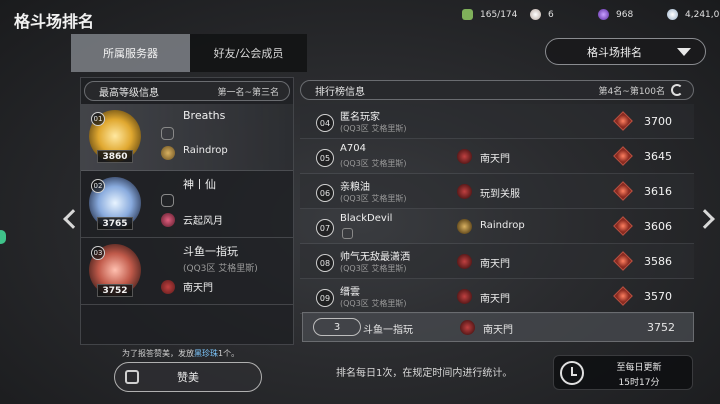 The height and width of the screenshot is (404, 720). I want to click on stamina-icon, so click(467, 14).